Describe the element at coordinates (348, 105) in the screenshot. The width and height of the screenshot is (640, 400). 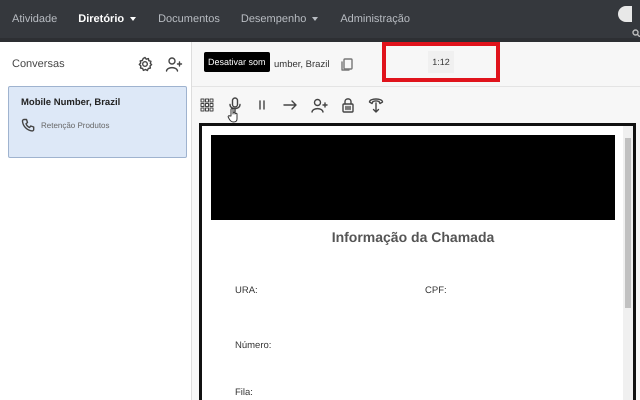
I see `padlock-icon` at that location.